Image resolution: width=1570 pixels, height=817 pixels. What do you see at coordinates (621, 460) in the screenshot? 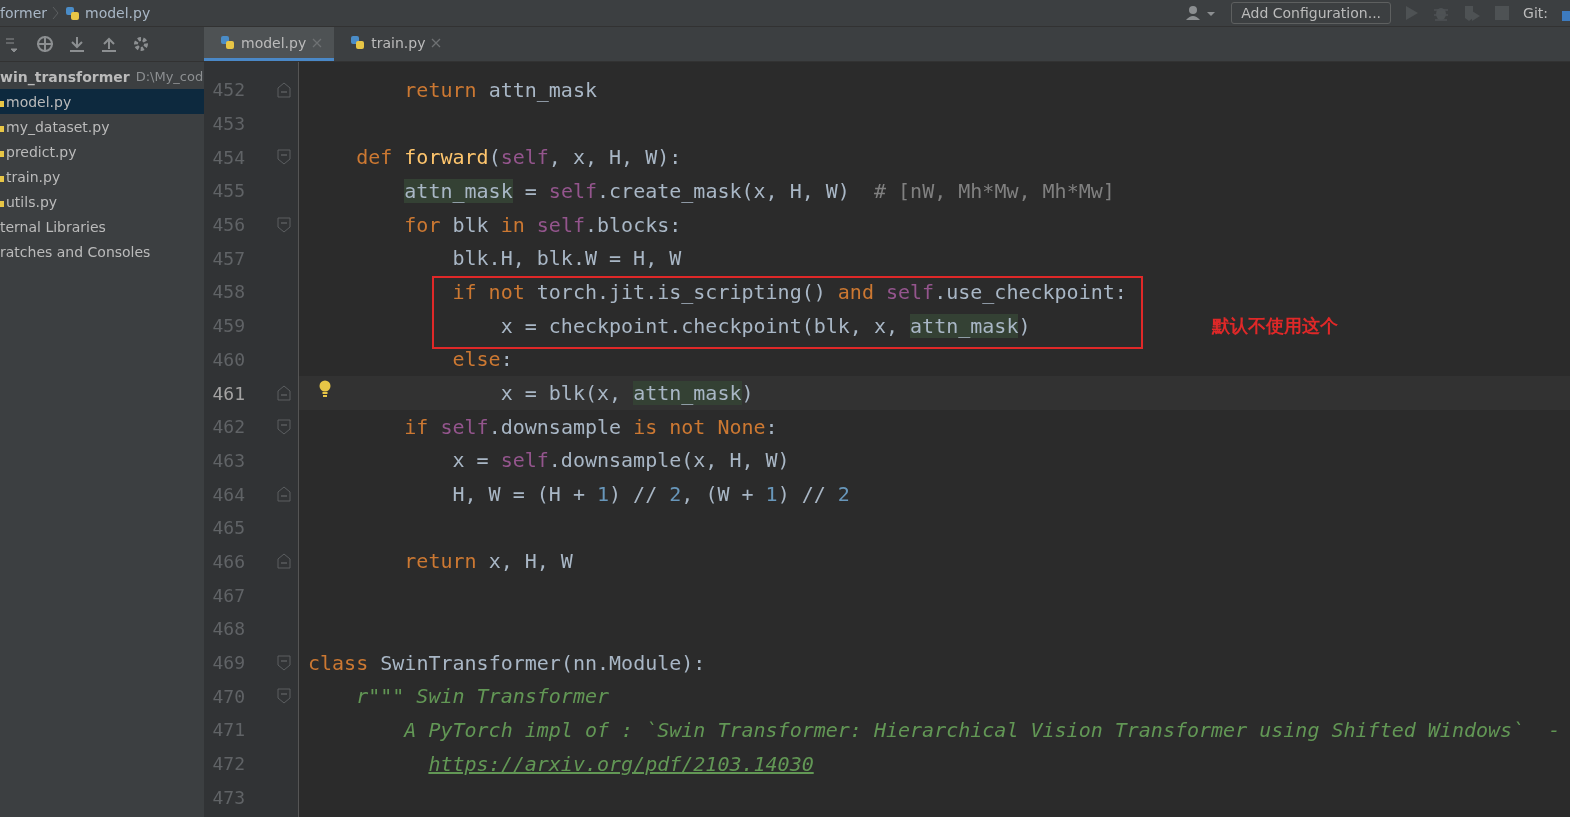
I see `code-line: x = self.downsample(x, H, W)` at bounding box center [621, 460].